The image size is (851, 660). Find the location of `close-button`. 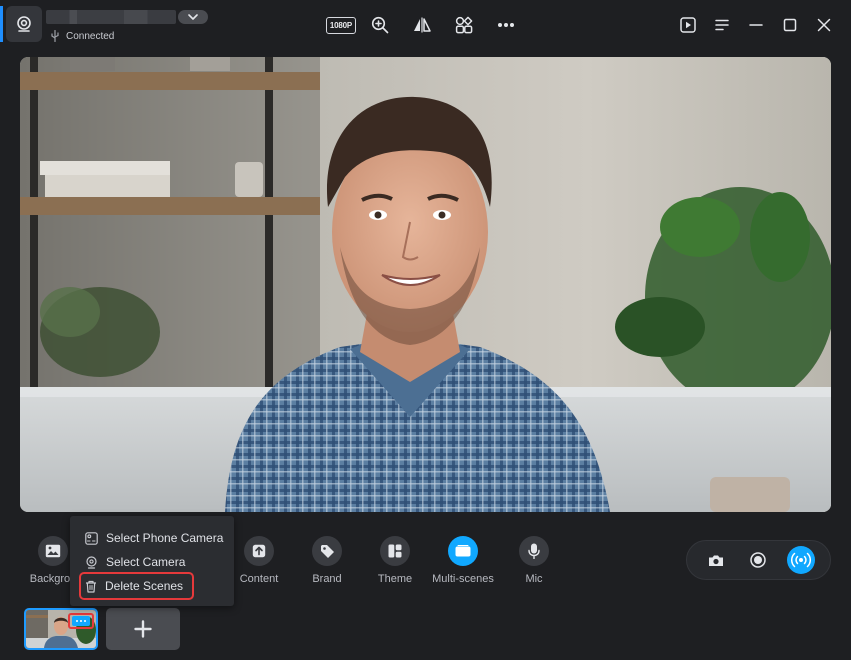

close-button is located at coordinates (824, 25).